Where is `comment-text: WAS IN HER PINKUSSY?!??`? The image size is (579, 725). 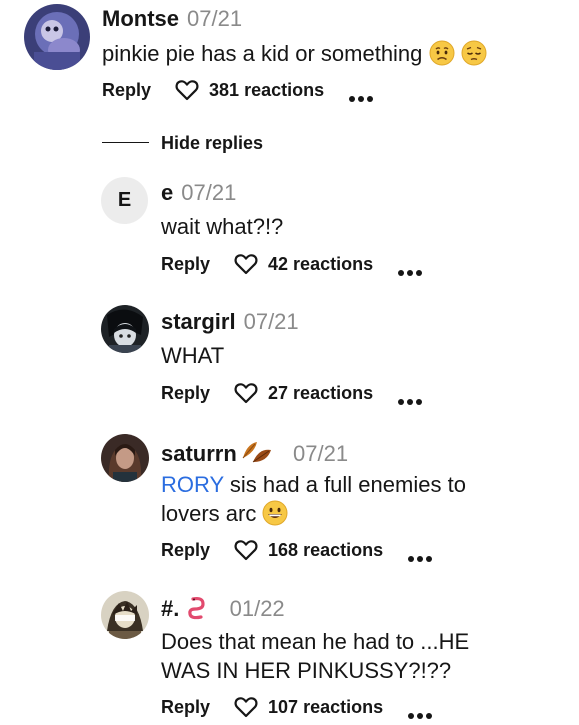 comment-text: WAS IN HER PINKUSSY?!?? is located at coordinates (306, 670).